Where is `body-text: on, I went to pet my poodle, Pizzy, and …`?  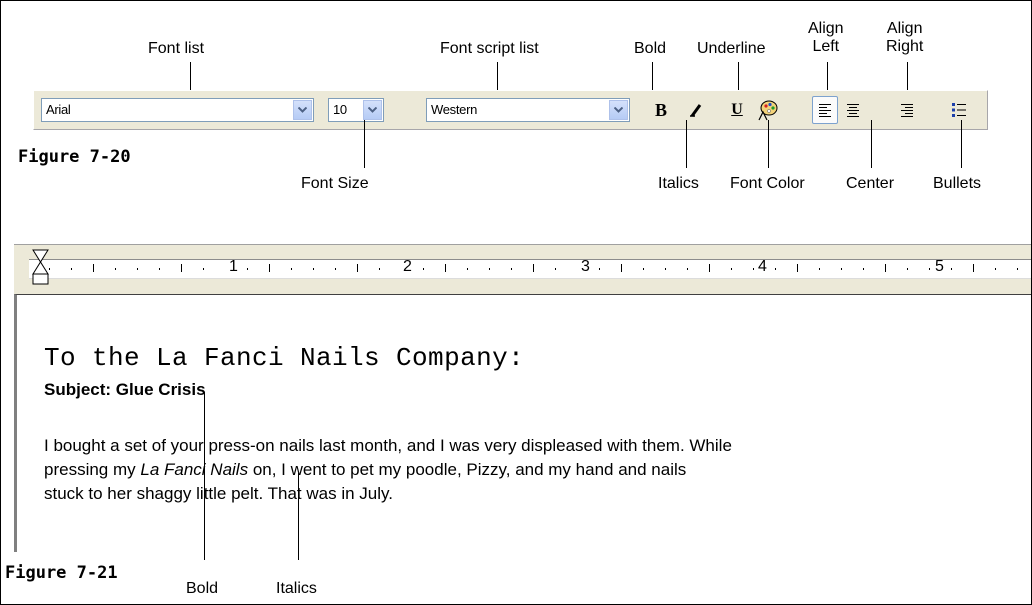
body-text: on, I went to pet my poodle, Pizzy, and … is located at coordinates (467, 469).